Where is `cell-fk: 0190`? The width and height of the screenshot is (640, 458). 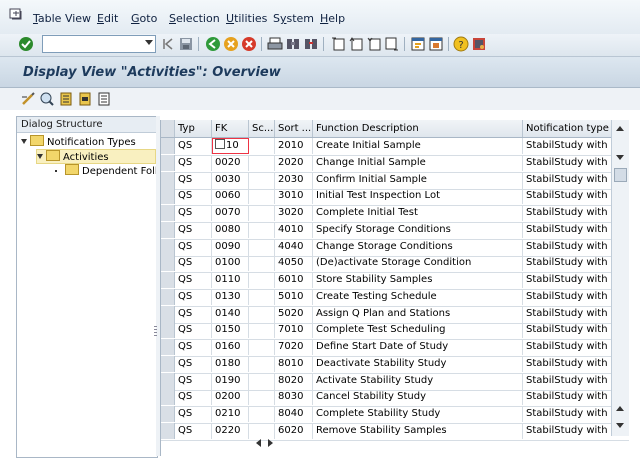
cell-fk: 0190 is located at coordinates (230, 380).